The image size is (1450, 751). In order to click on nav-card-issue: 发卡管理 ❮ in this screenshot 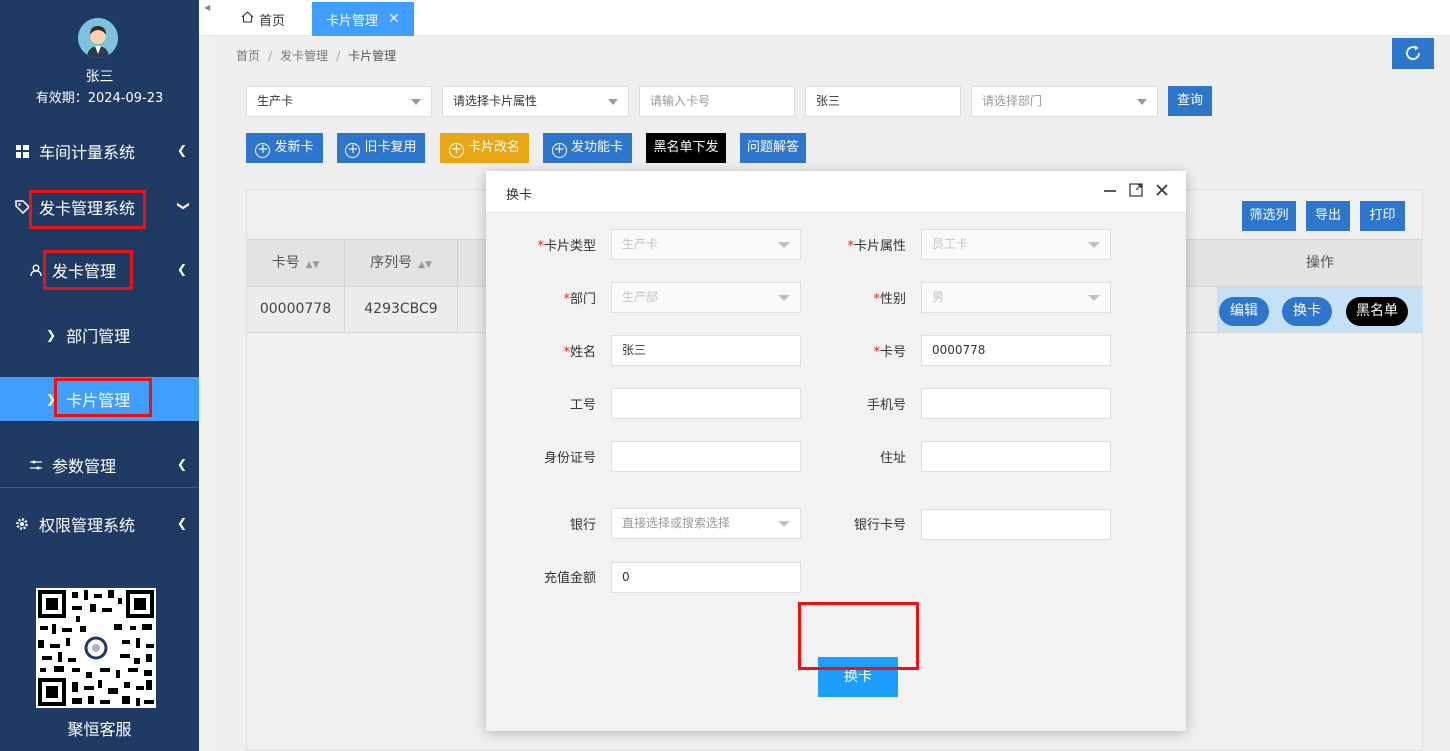, I will do `click(99, 270)`.